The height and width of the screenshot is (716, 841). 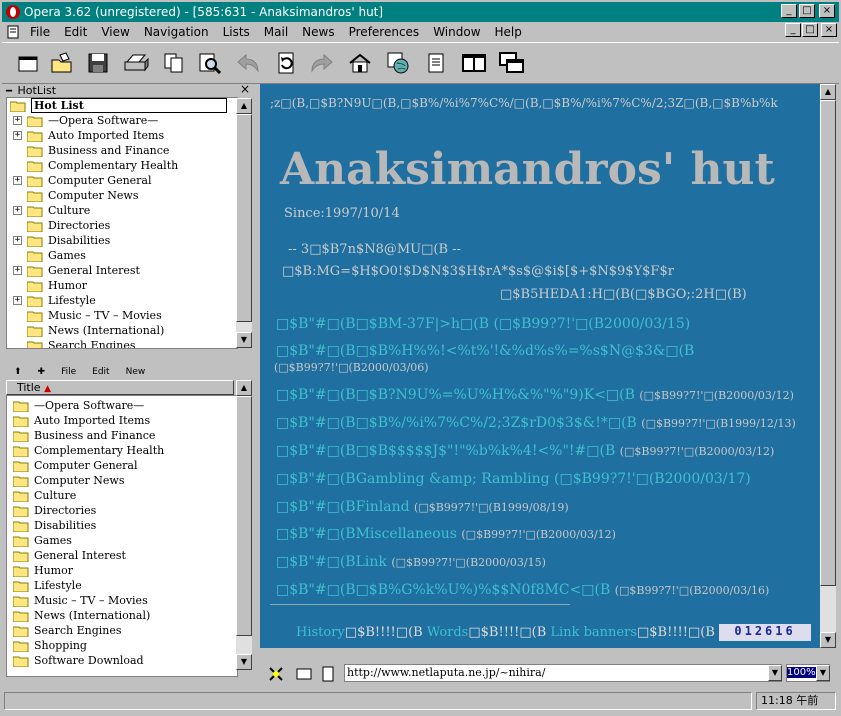 I want to click on menu-window: Window, so click(x=456, y=32).